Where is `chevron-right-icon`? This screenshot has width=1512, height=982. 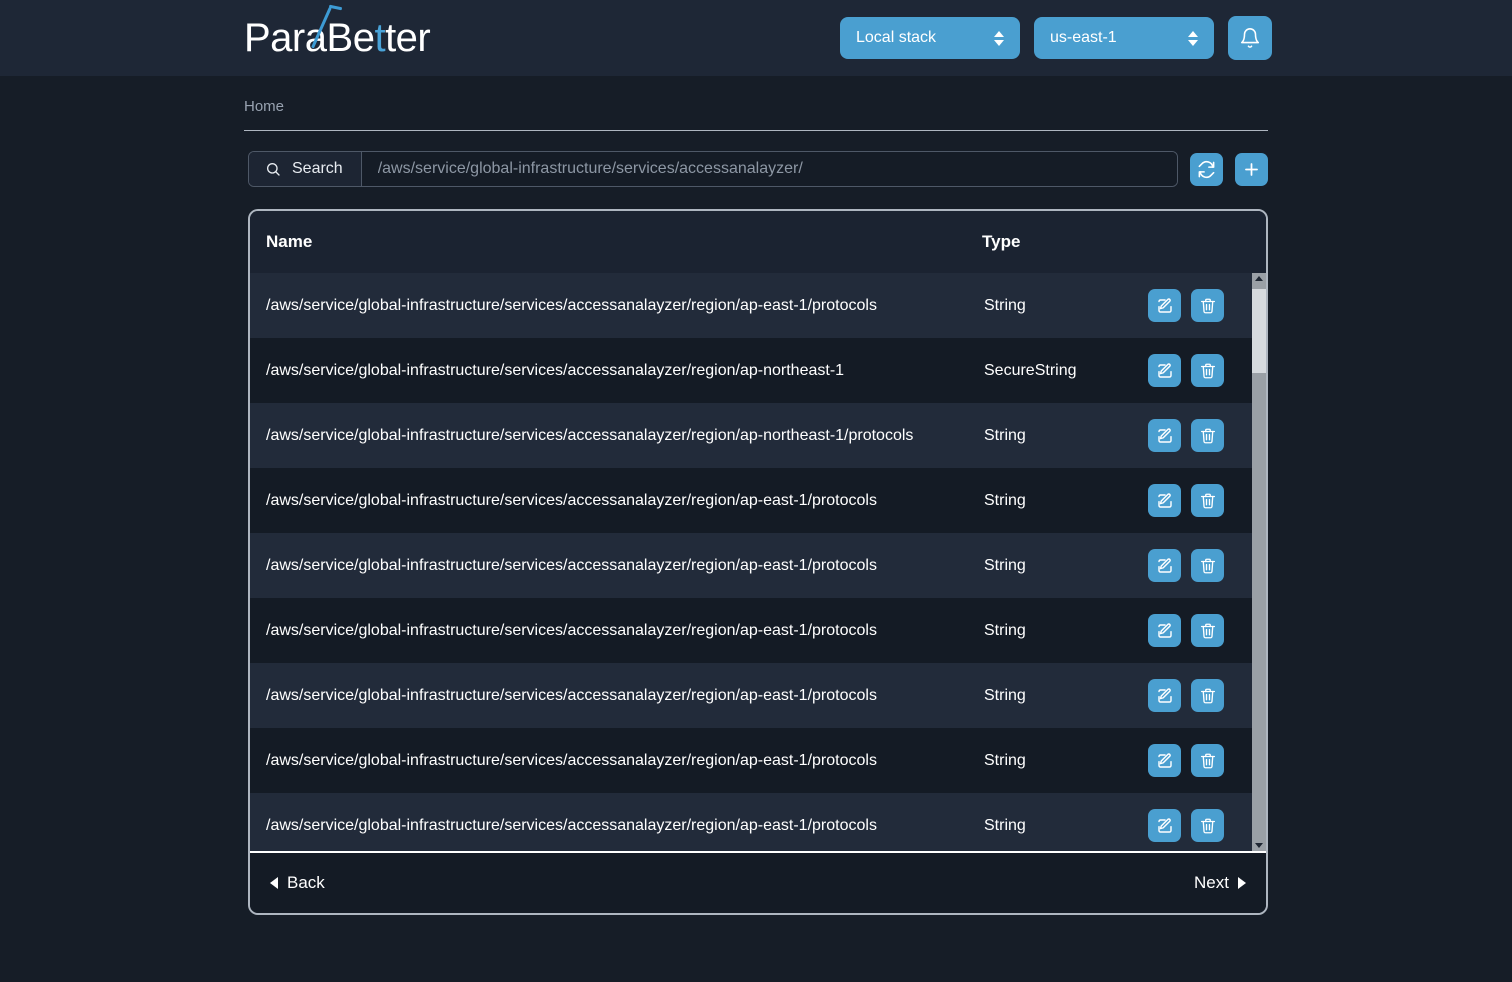 chevron-right-icon is located at coordinates (1242, 883).